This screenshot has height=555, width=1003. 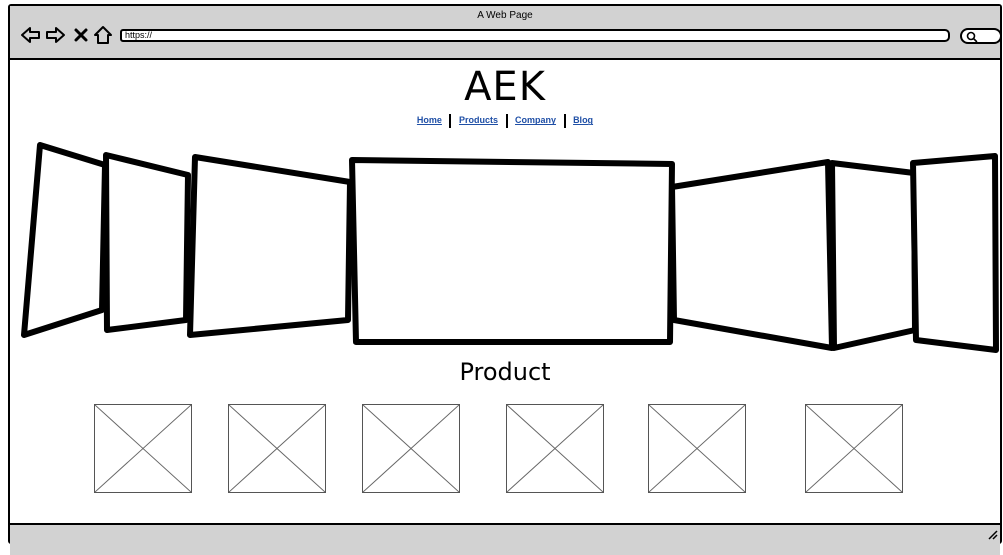 I want to click on site-logo: AEK, so click(x=505, y=87).